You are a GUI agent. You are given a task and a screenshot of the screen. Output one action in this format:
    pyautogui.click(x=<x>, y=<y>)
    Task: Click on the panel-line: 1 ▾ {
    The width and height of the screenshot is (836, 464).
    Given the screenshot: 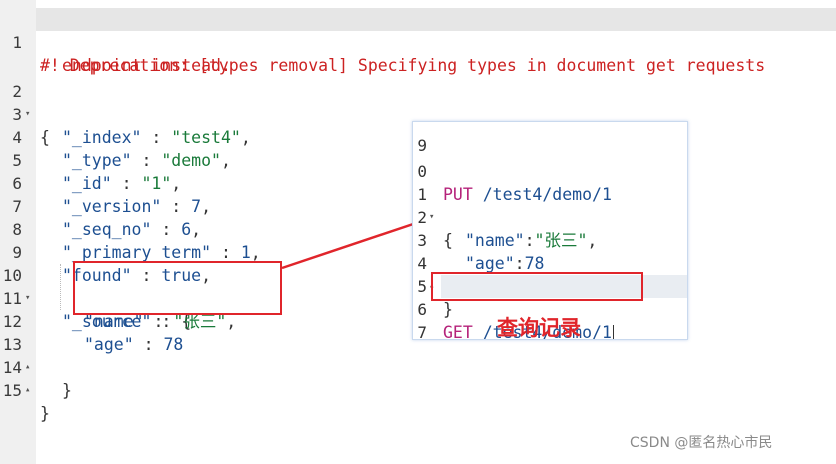 What is the action you would take?
    pyautogui.click(x=550, y=205)
    